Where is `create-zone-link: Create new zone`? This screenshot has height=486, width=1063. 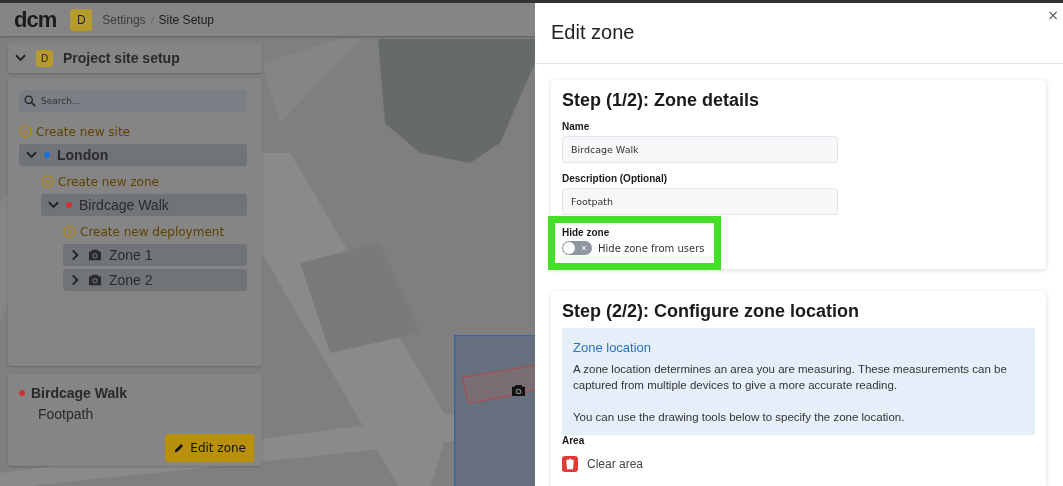
create-zone-link: Create new zone is located at coordinates (100, 181).